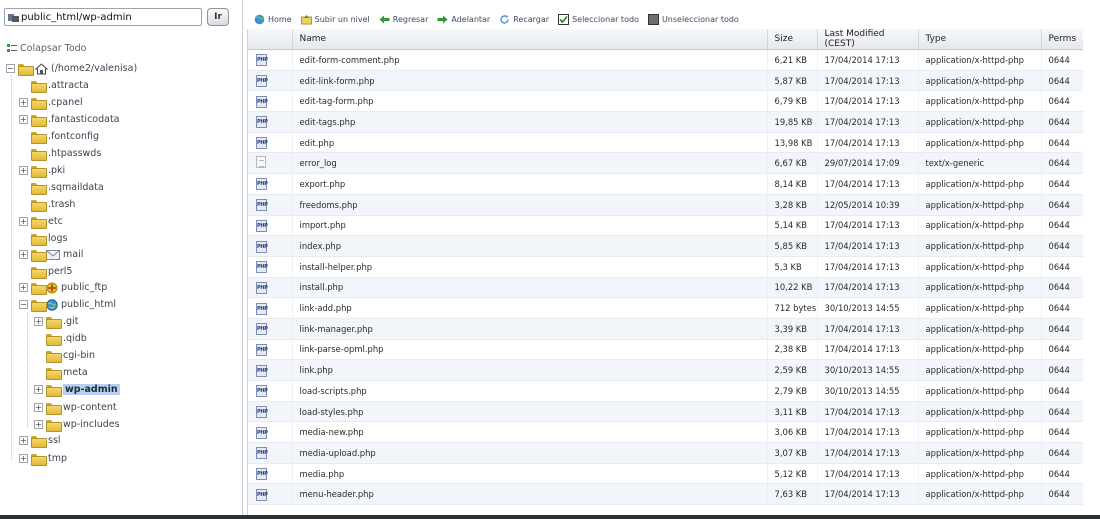 Image resolution: width=1100 pixels, height=519 pixels. I want to click on path-input, so click(110, 17).